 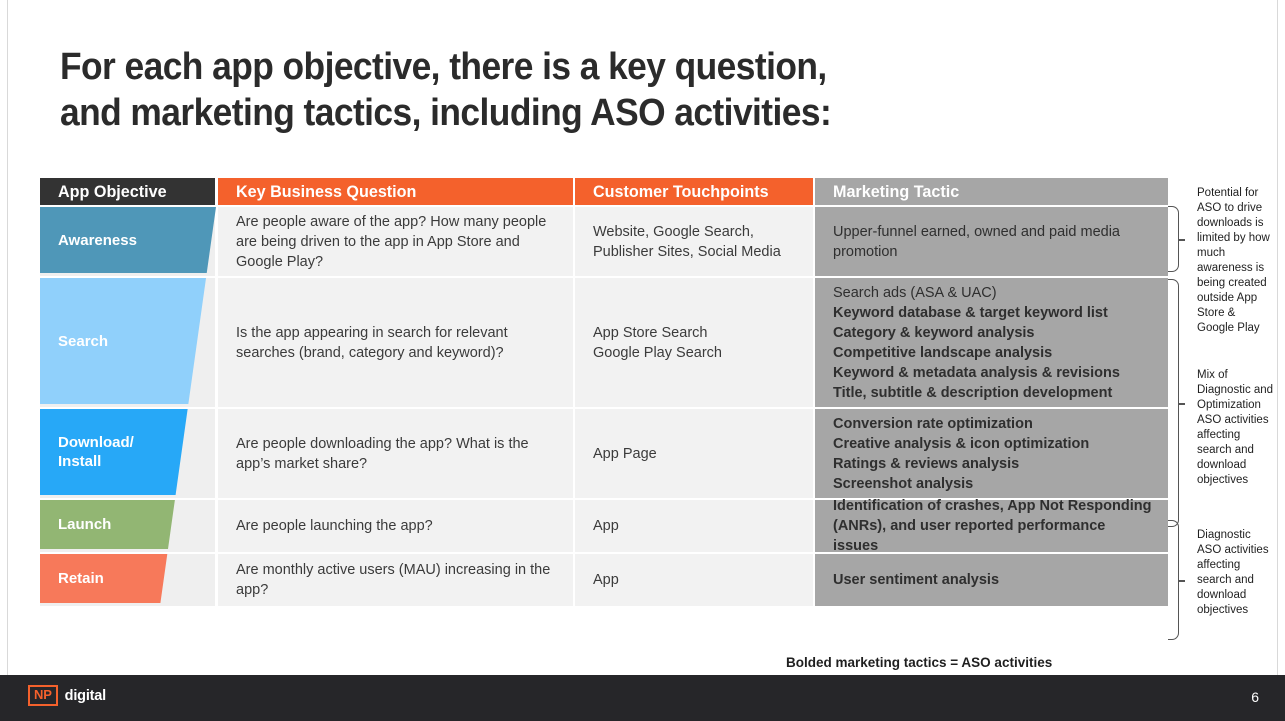 What do you see at coordinates (97, 240) in the screenshot?
I see `funnel-segment-label: Awareness` at bounding box center [97, 240].